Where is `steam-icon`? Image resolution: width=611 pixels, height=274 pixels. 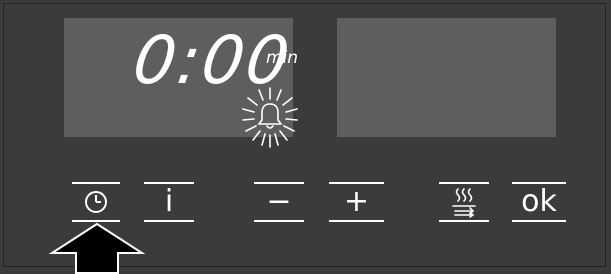
steam-icon is located at coordinates (464, 203).